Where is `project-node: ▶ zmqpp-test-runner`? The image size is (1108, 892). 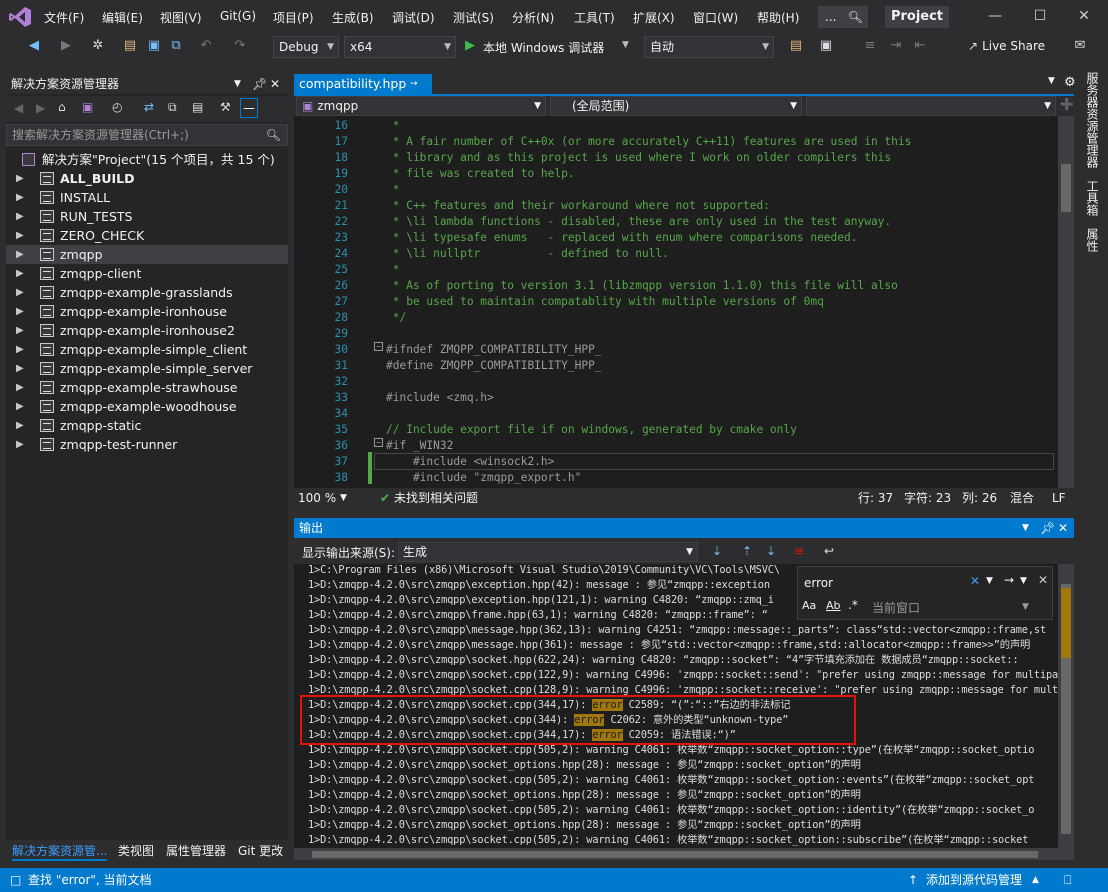
project-node: ▶ zmqpp-test-runner is located at coordinates (147, 444).